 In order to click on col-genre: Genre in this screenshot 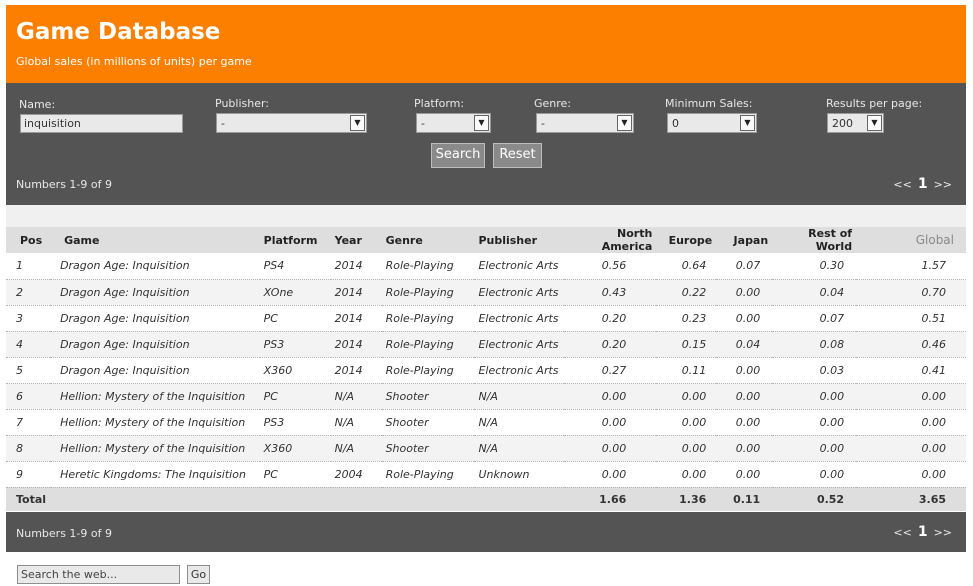, I will do `click(428, 240)`.